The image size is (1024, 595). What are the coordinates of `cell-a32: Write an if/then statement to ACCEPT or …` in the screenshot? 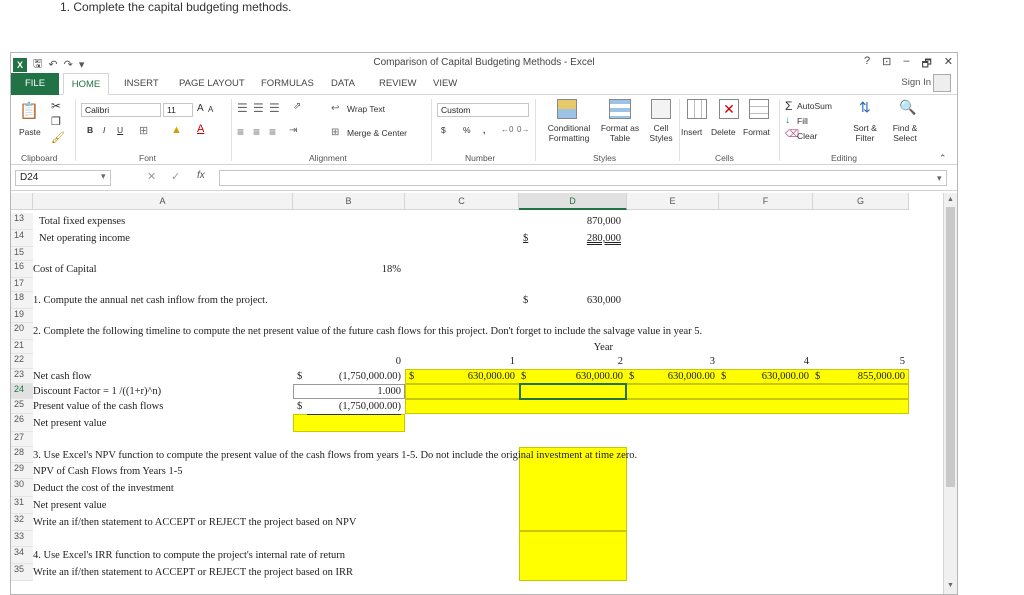 It's located at (194, 523).